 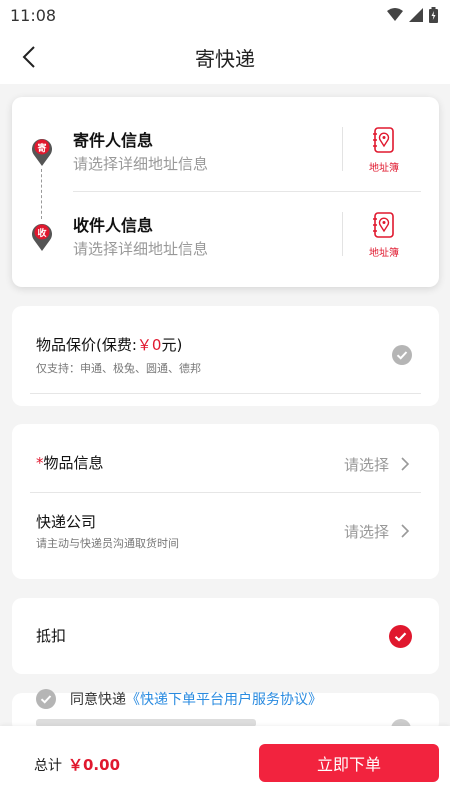 I want to click on status-bar: 11:08, so click(x=225, y=15).